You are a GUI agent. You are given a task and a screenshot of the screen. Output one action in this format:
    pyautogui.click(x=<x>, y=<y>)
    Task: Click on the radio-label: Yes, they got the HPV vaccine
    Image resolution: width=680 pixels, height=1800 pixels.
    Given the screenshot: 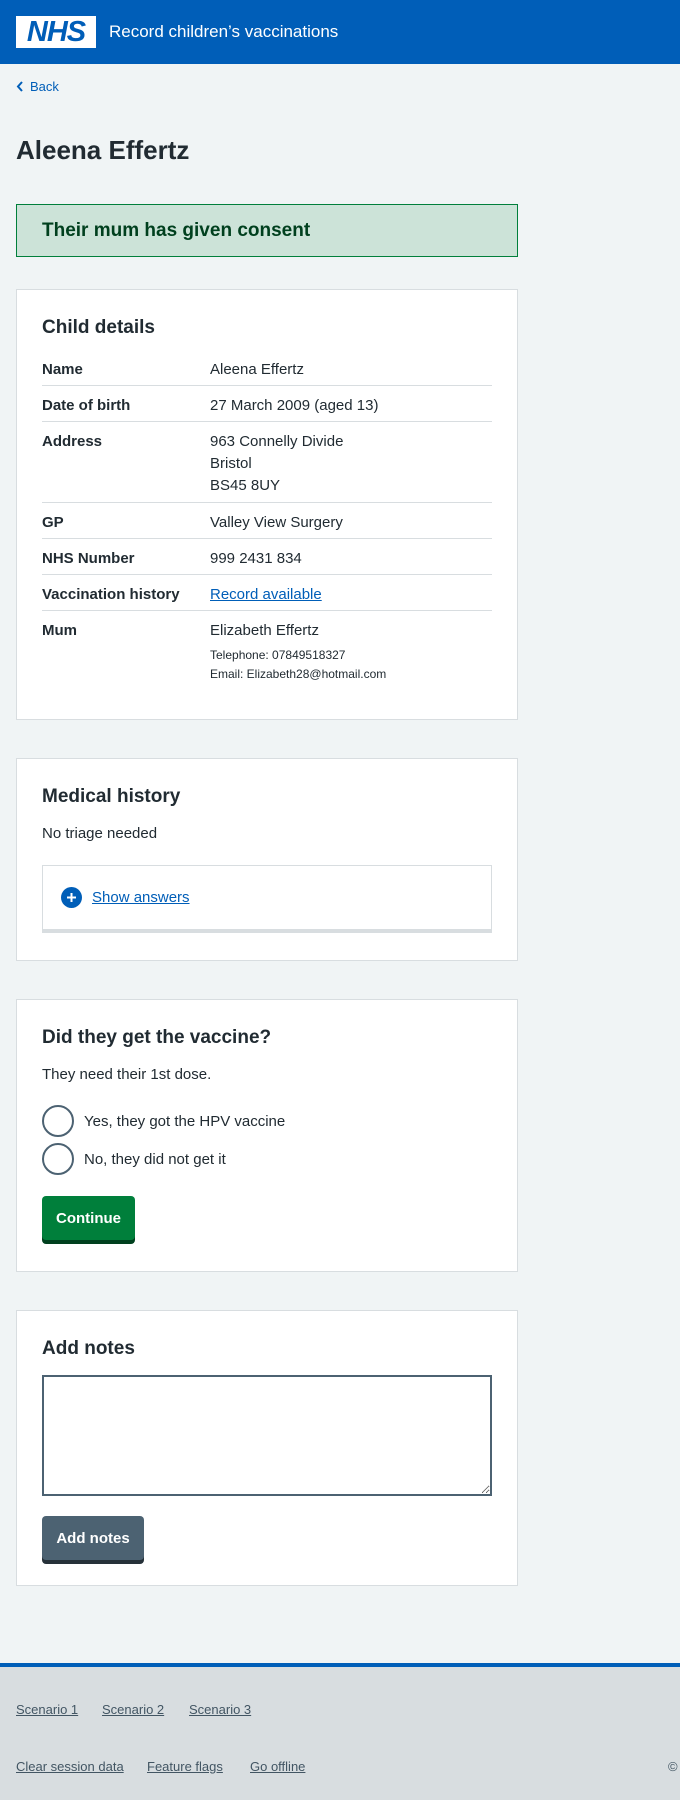 What is the action you would take?
    pyautogui.click(x=185, y=1121)
    